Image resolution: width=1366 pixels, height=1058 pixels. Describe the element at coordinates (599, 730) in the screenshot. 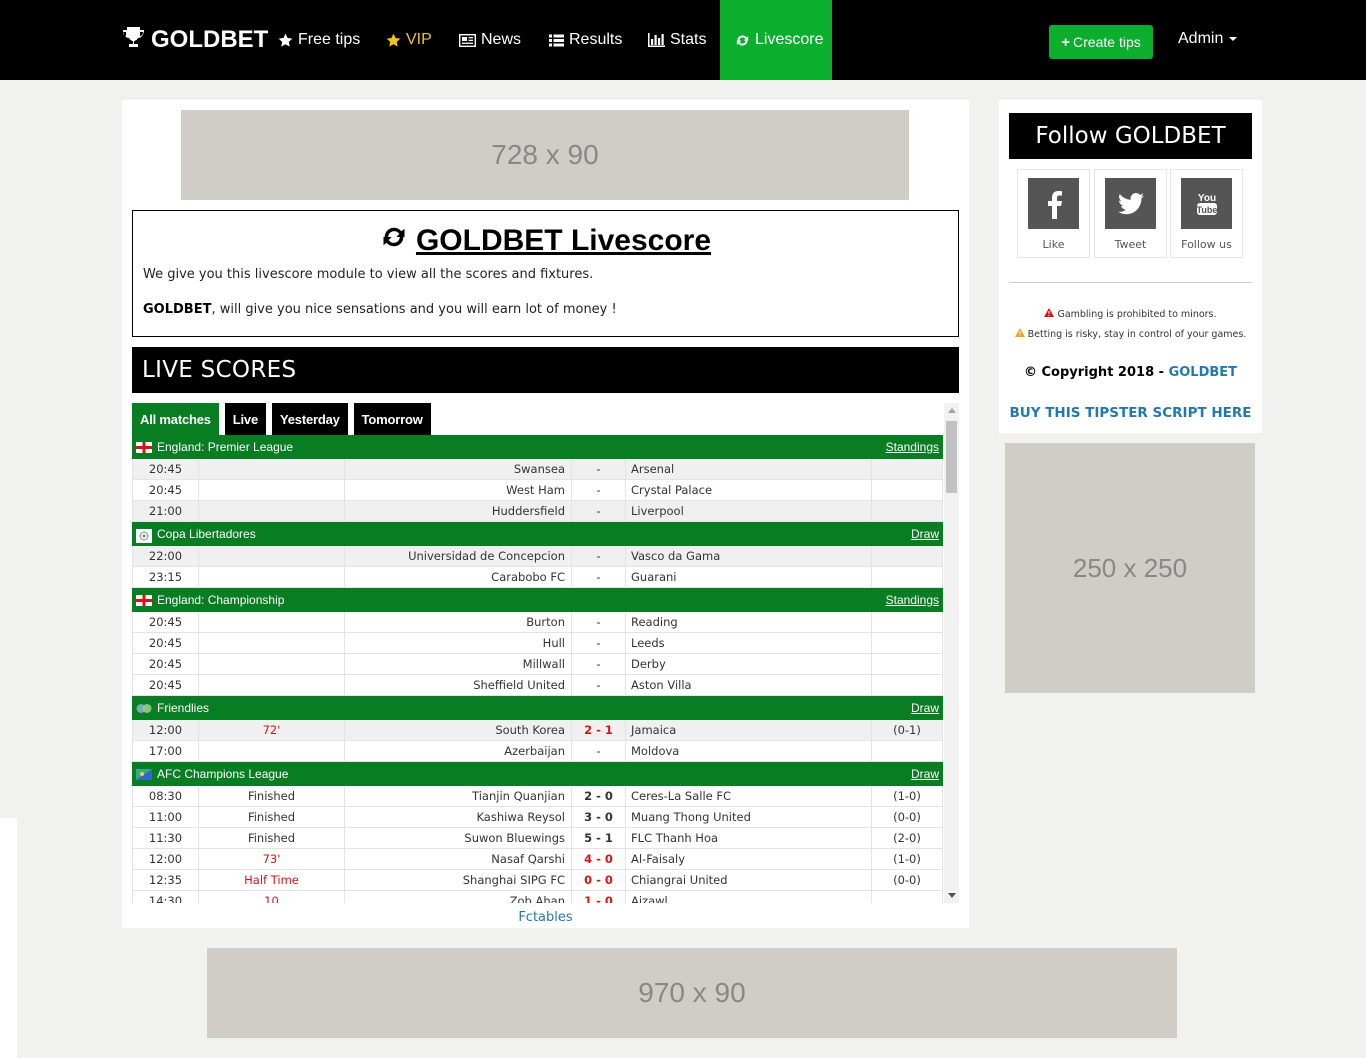

I see `match-score: 2 - 1` at that location.